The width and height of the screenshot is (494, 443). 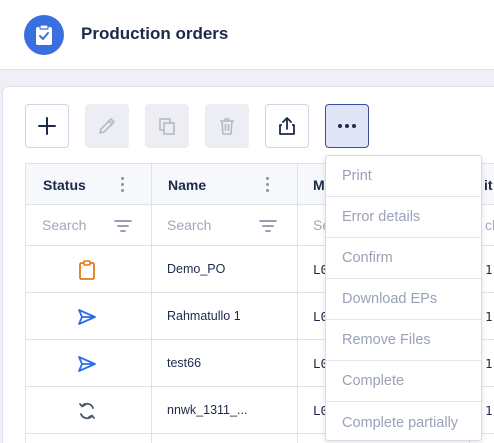 I want to click on export-button, so click(x=287, y=126).